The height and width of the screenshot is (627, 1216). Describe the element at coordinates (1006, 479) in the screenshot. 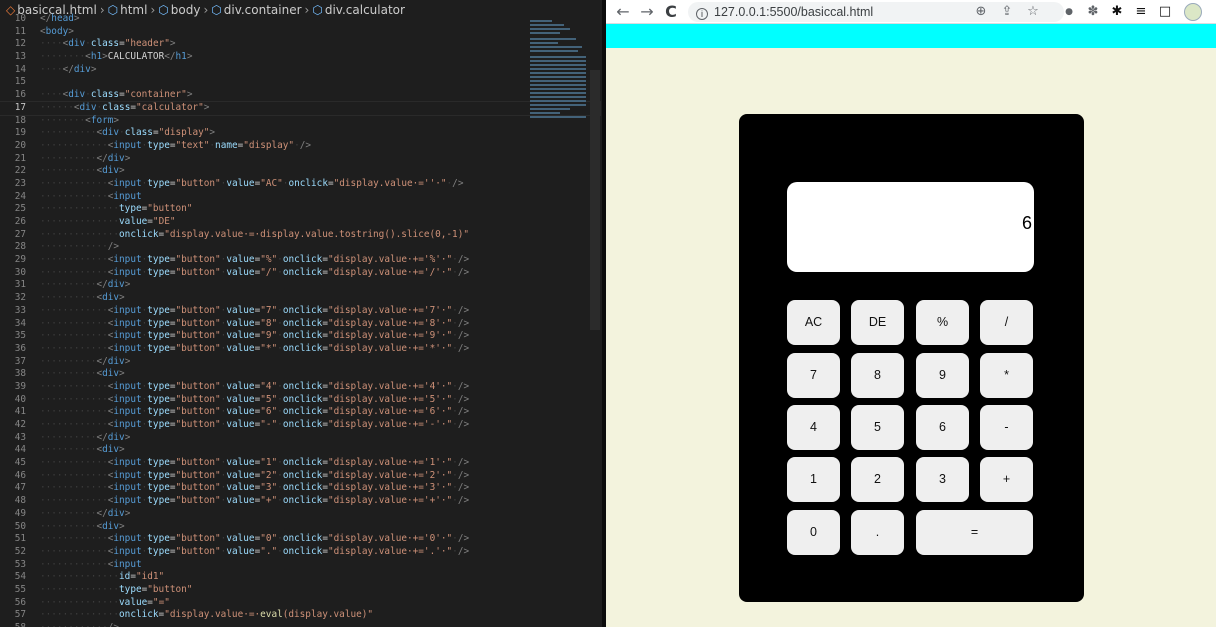

I see `calc-key: +` at that location.